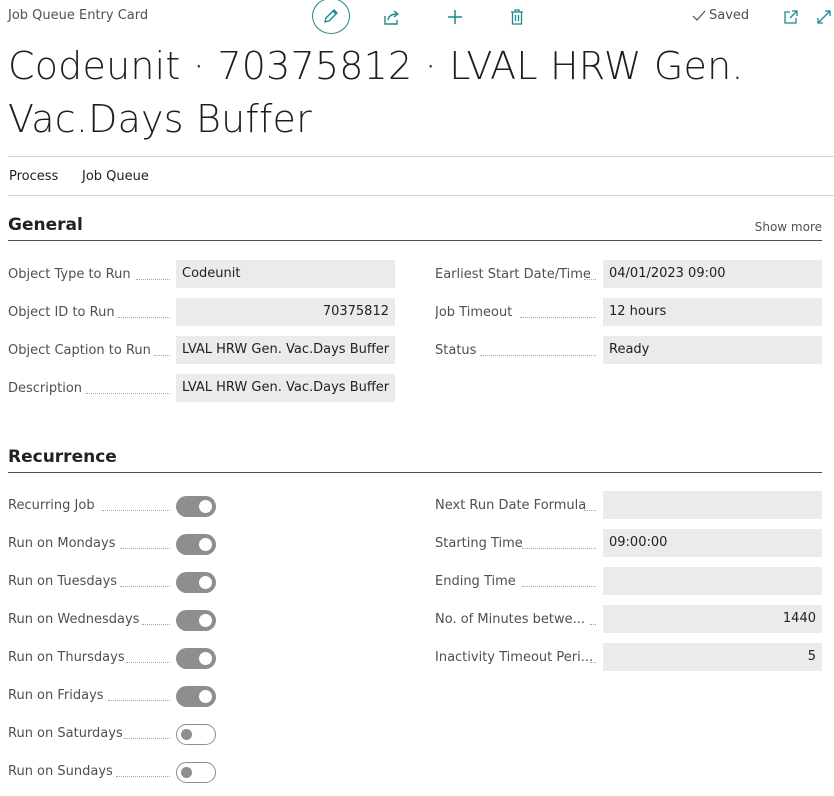 The width and height of the screenshot is (834, 796). What do you see at coordinates (593, 624) in the screenshot?
I see `no-of-minutes-betwe-leader-dots` at bounding box center [593, 624].